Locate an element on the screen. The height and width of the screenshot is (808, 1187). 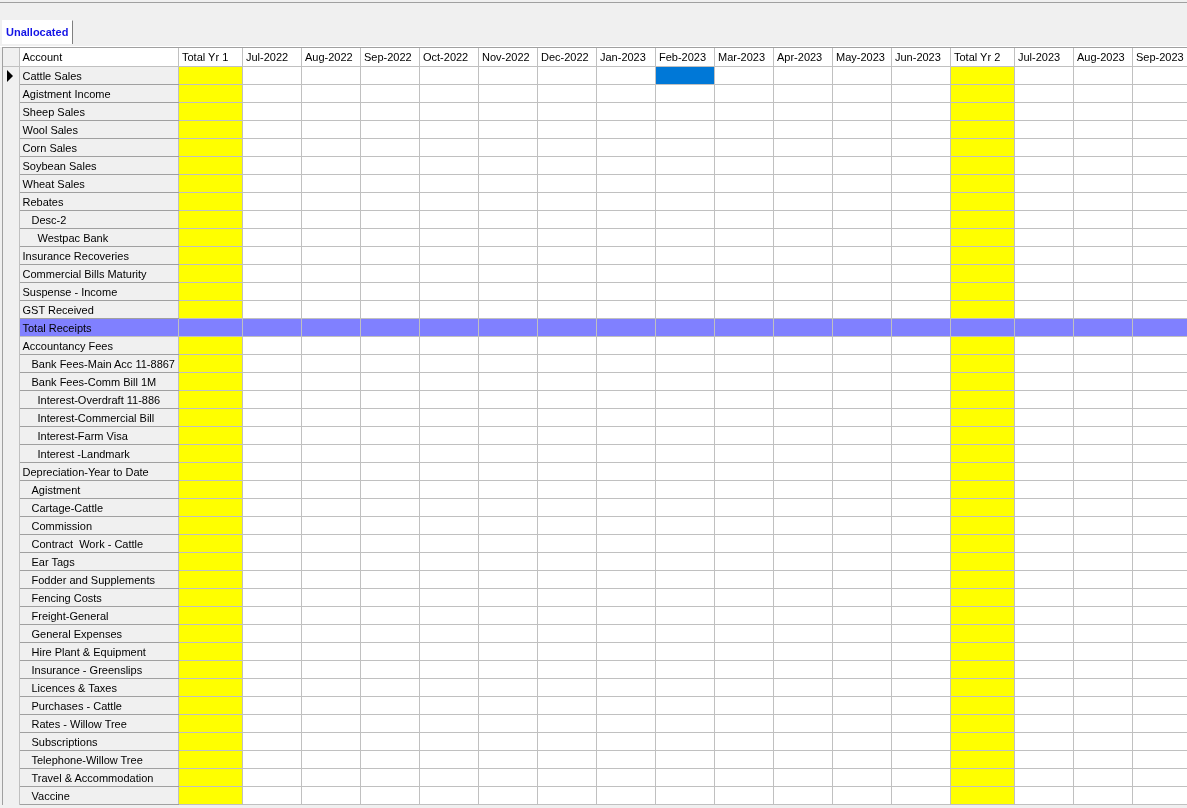
column-header: Sep-2022 is located at coordinates (390, 57).